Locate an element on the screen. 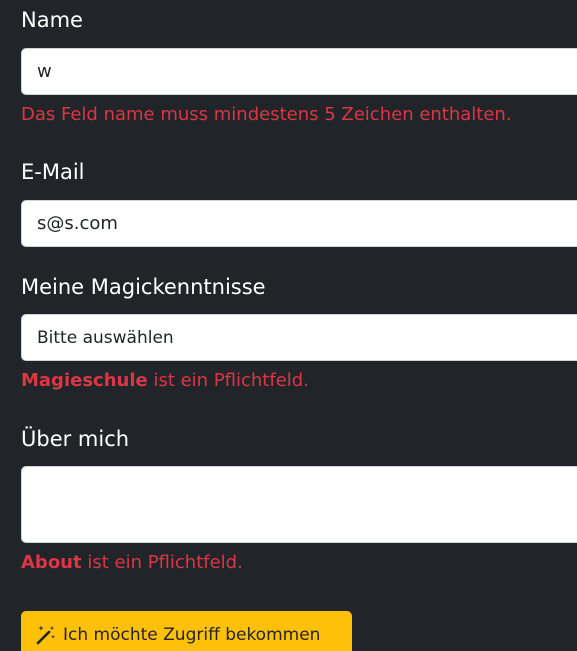  submit-button-label: Ich möchte Zugriff bekommen is located at coordinates (192, 635).